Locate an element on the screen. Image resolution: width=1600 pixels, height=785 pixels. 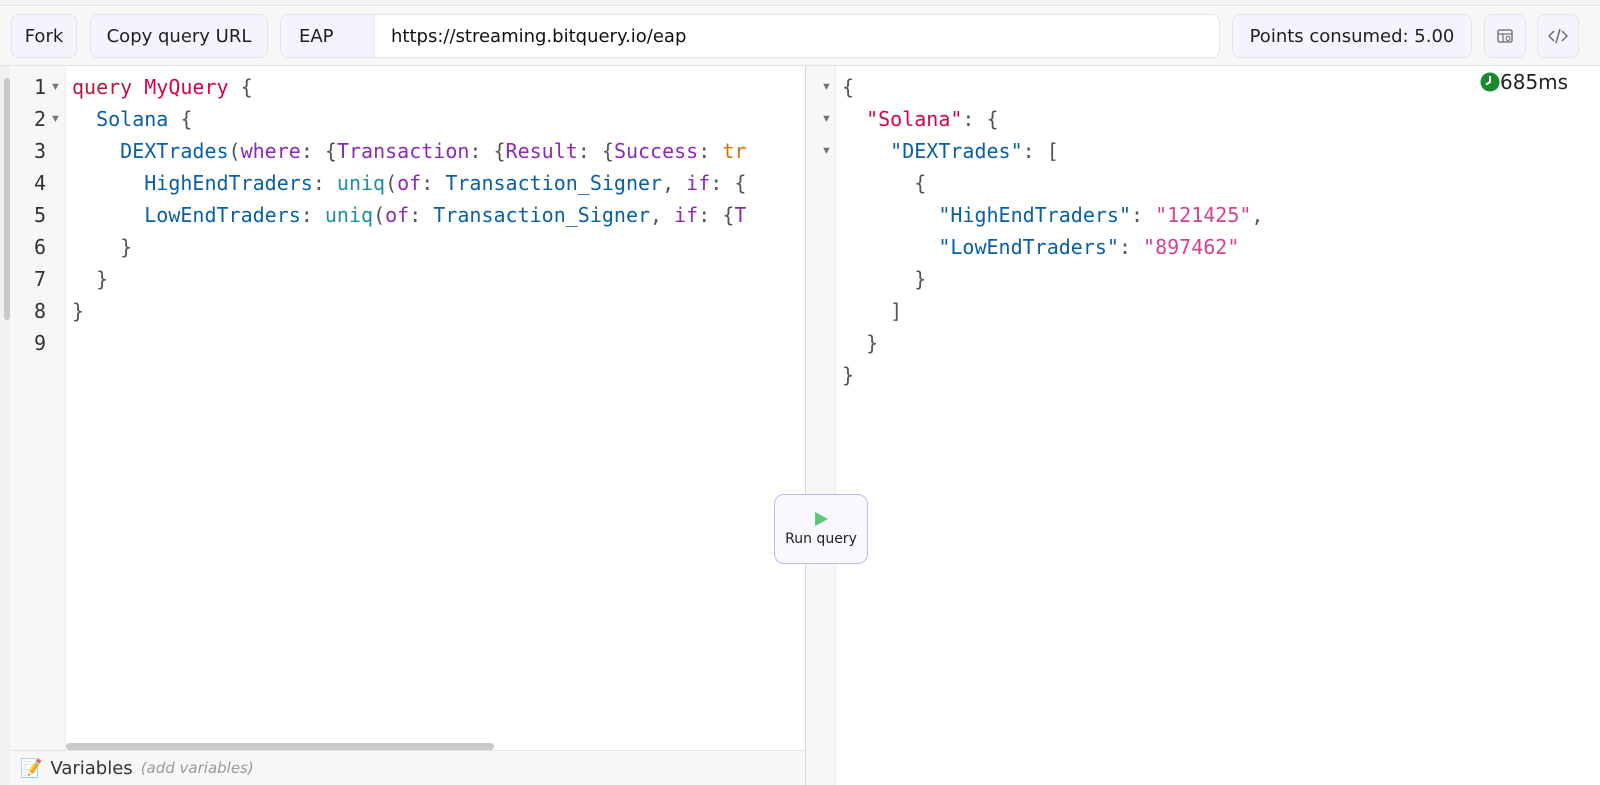
result-line: "LowEndTraders": "897462" is located at coordinates (1089, 247).